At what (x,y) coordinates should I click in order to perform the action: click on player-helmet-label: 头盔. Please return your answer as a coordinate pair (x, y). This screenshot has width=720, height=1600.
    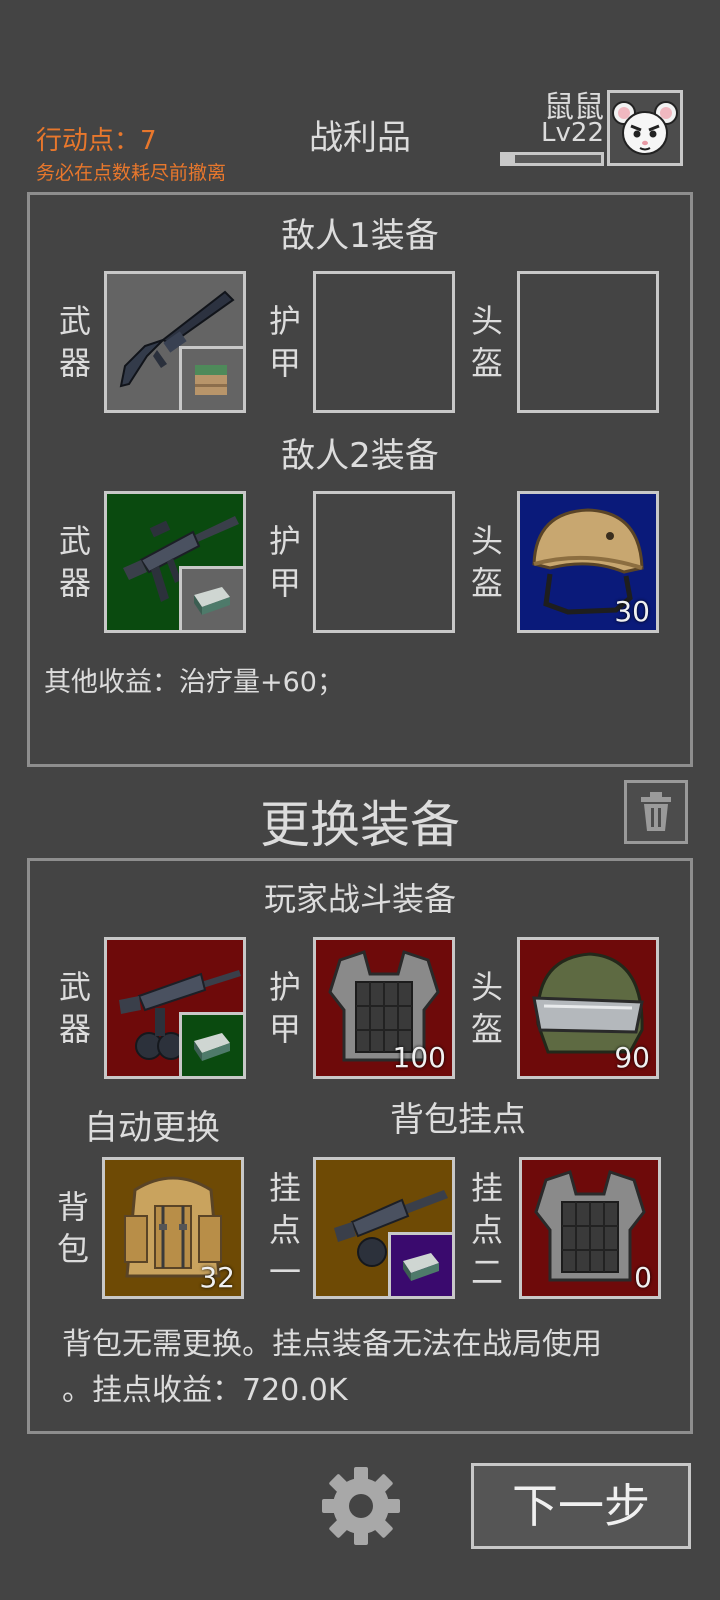
    Looking at the image, I should click on (486, 1008).